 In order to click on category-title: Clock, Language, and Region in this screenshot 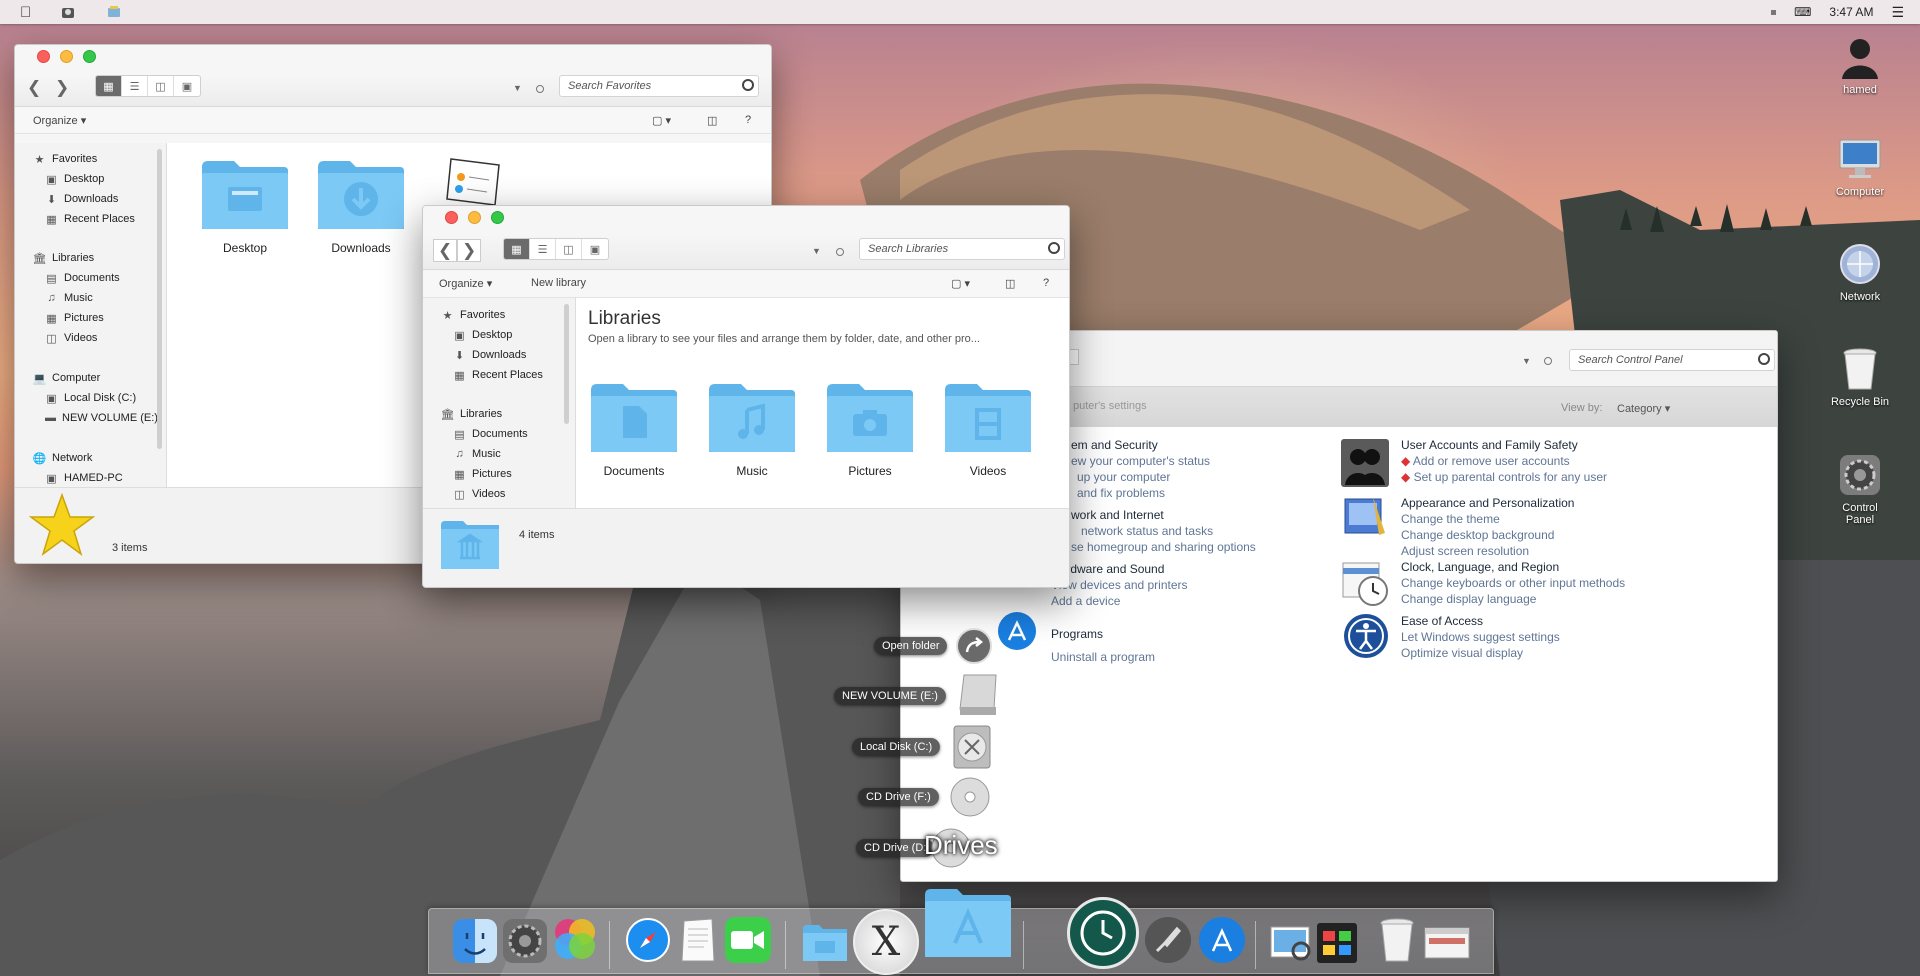, I will do `click(1513, 567)`.